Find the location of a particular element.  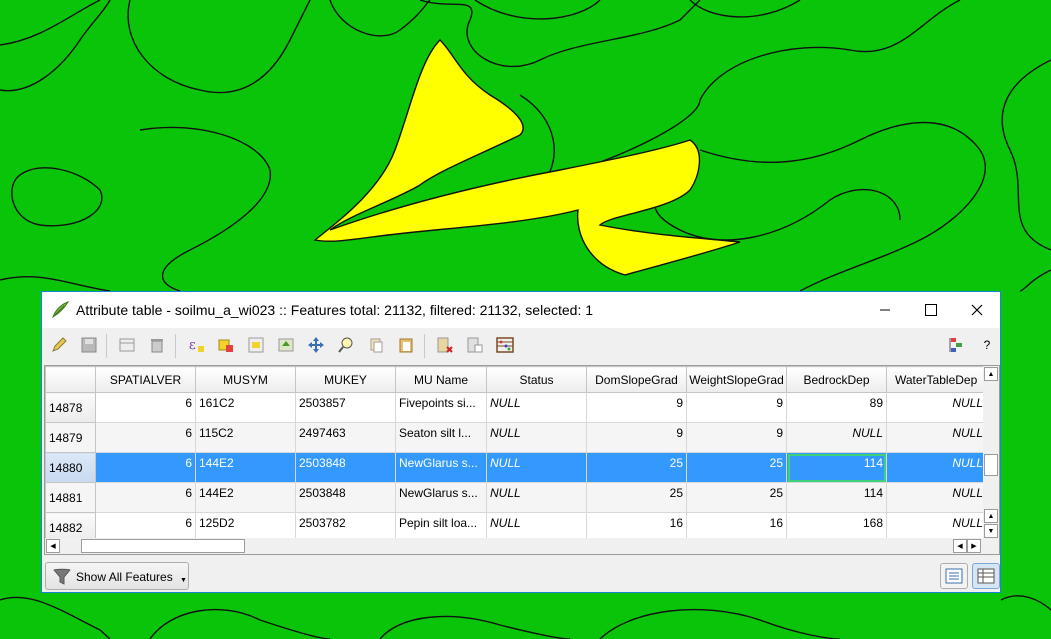

table-view-button is located at coordinates (986, 576).